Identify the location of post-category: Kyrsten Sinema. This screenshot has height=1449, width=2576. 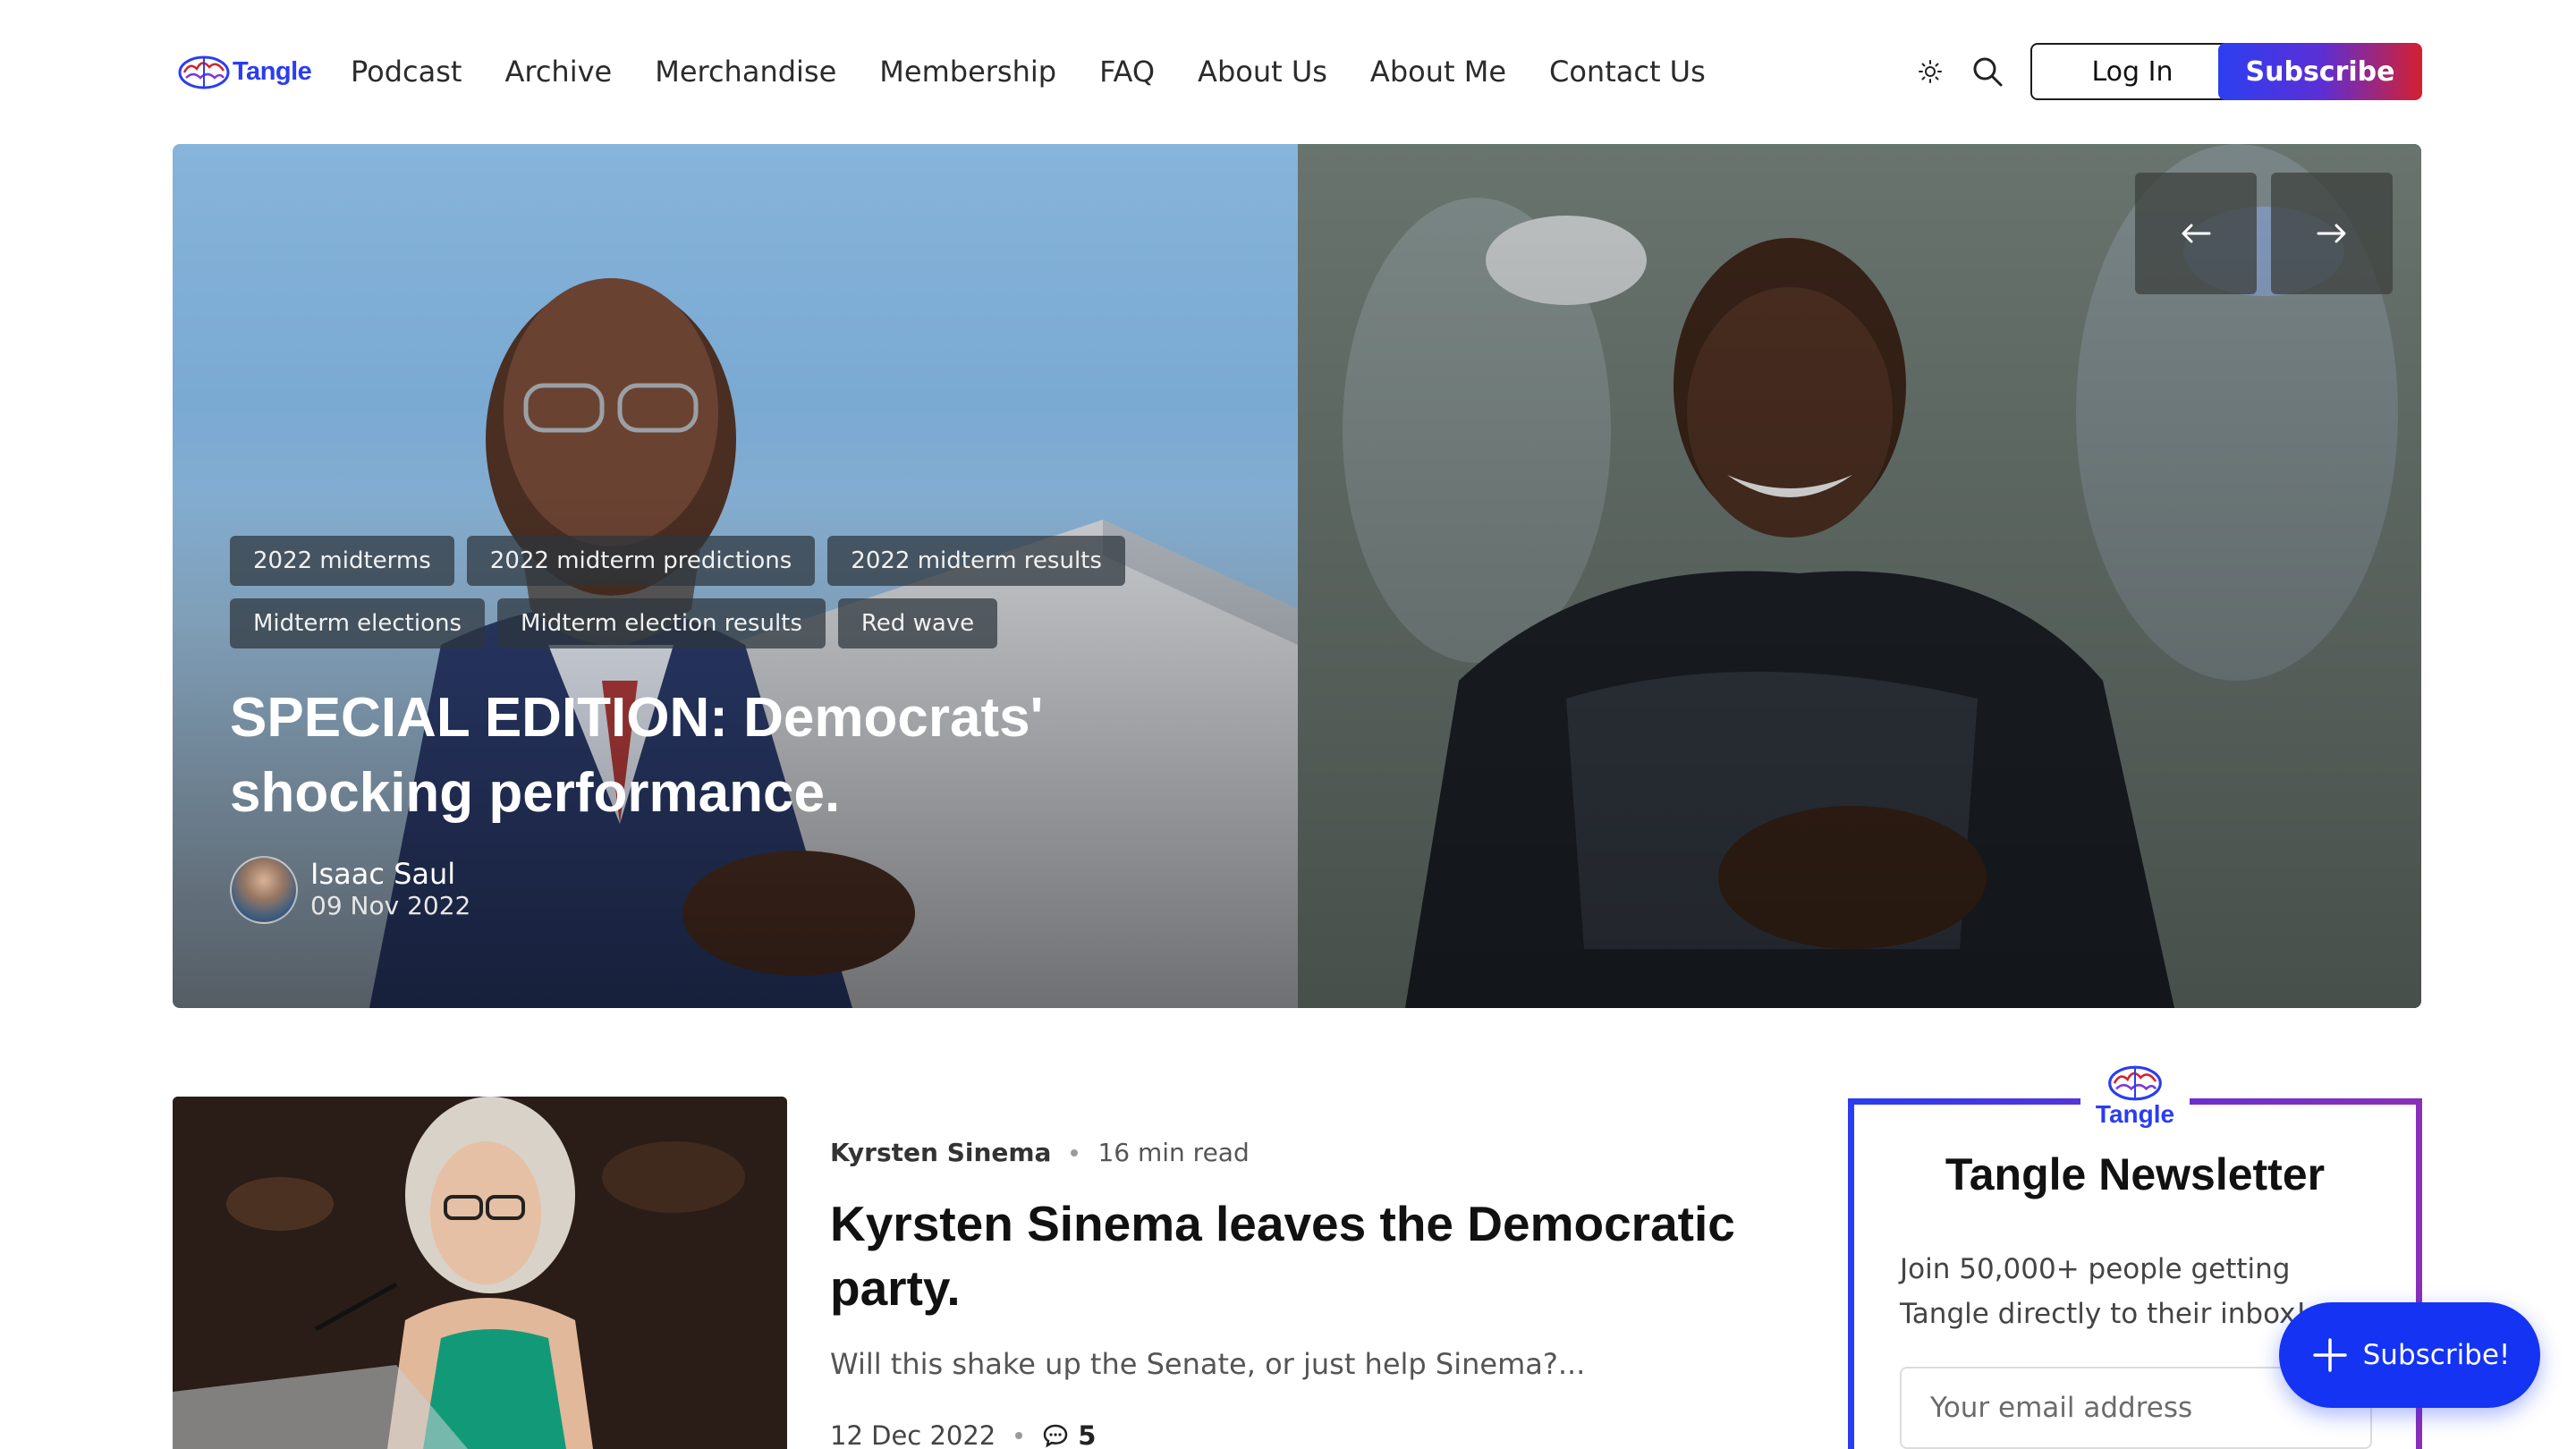
(940, 1152).